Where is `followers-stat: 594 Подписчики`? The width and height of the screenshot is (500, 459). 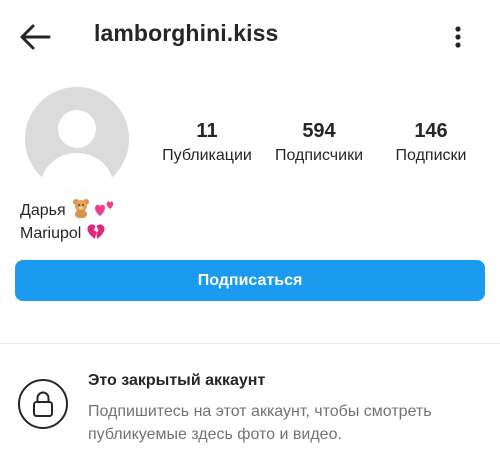
followers-stat: 594 Подписчики is located at coordinates (319, 141).